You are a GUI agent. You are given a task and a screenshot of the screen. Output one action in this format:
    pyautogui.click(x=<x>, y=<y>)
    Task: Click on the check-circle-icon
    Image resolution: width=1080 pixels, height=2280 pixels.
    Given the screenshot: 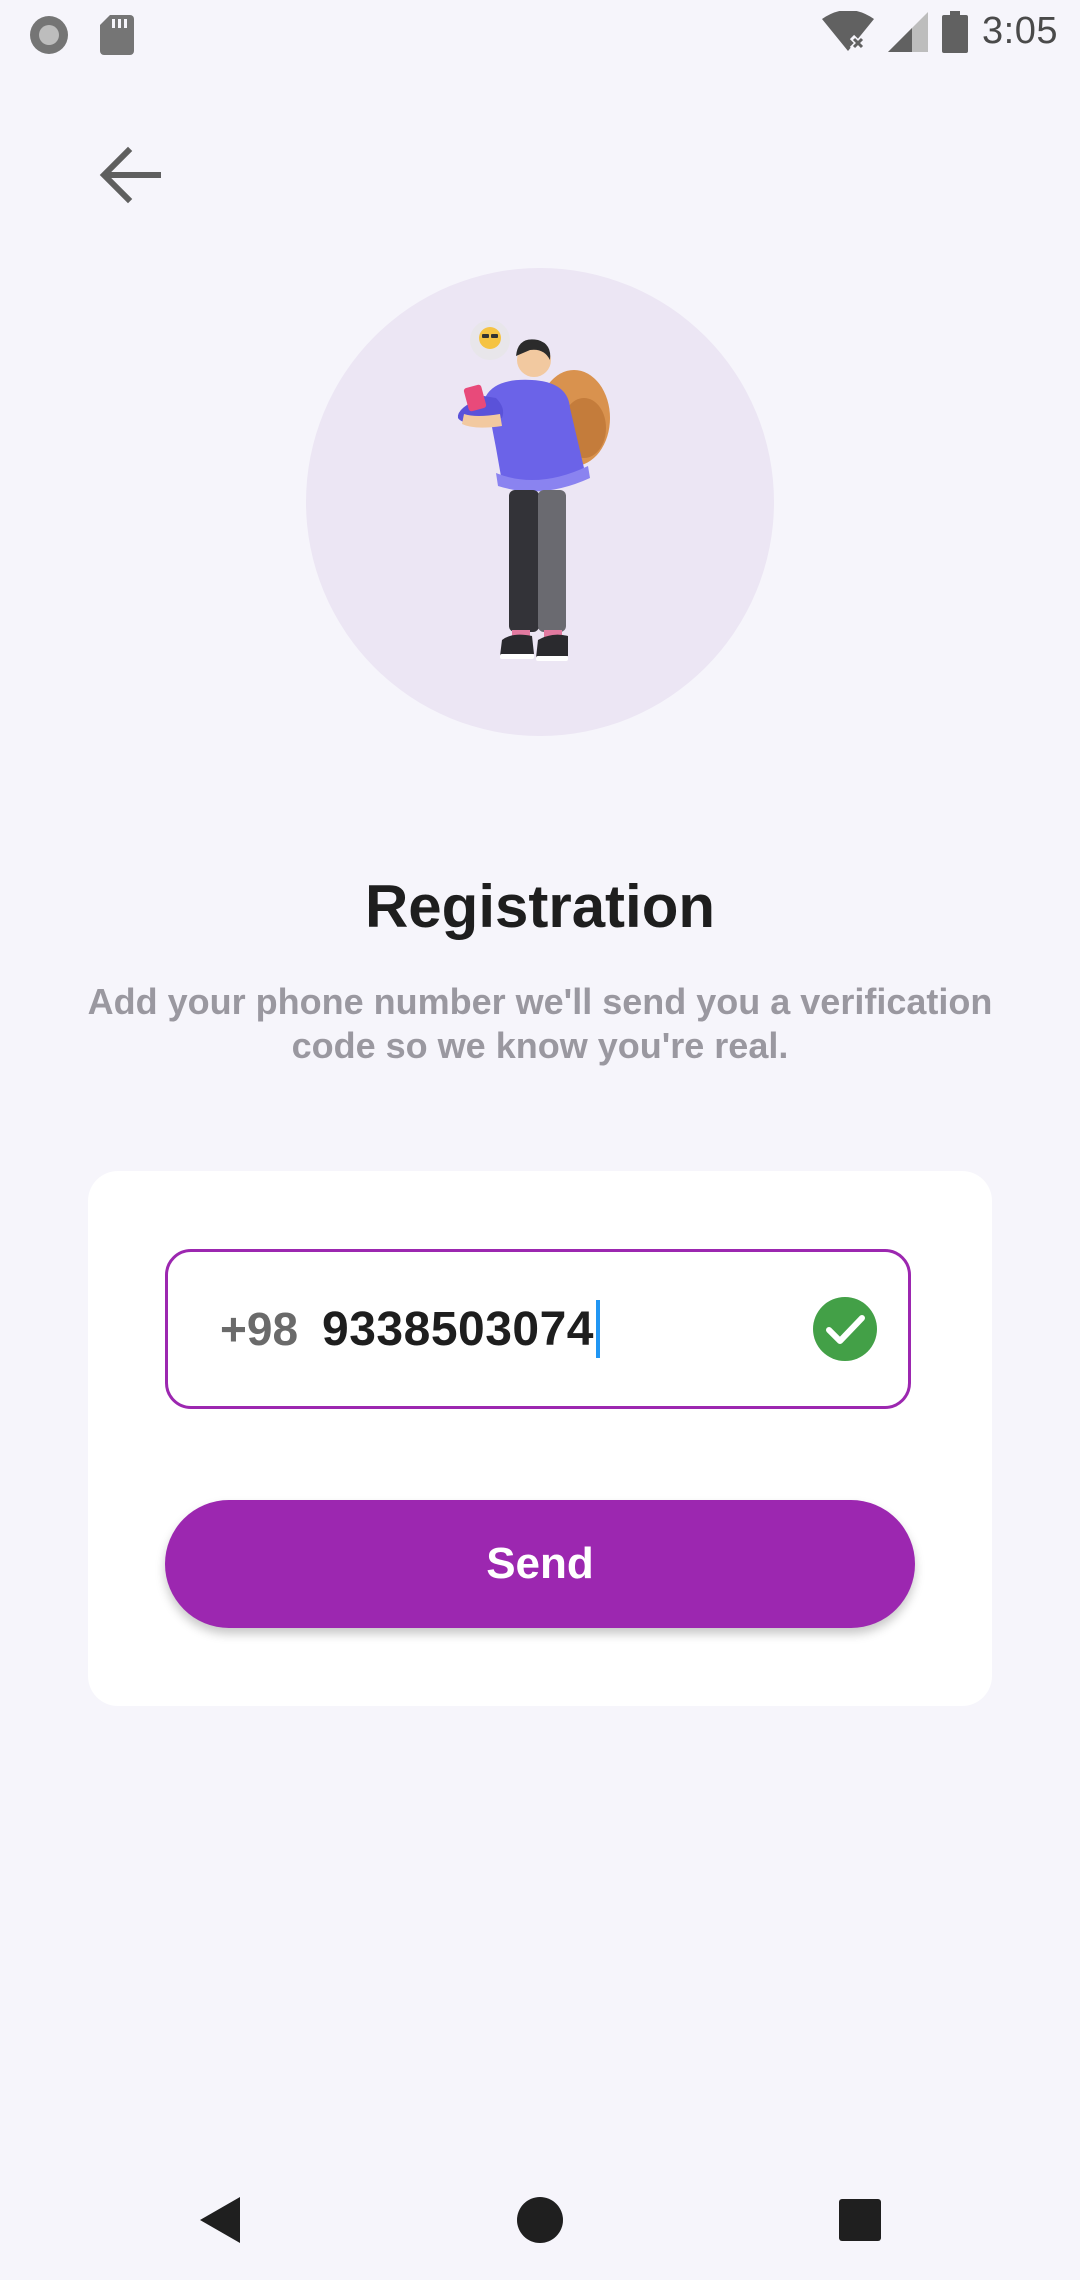 What is the action you would take?
    pyautogui.click(x=845, y=1329)
    